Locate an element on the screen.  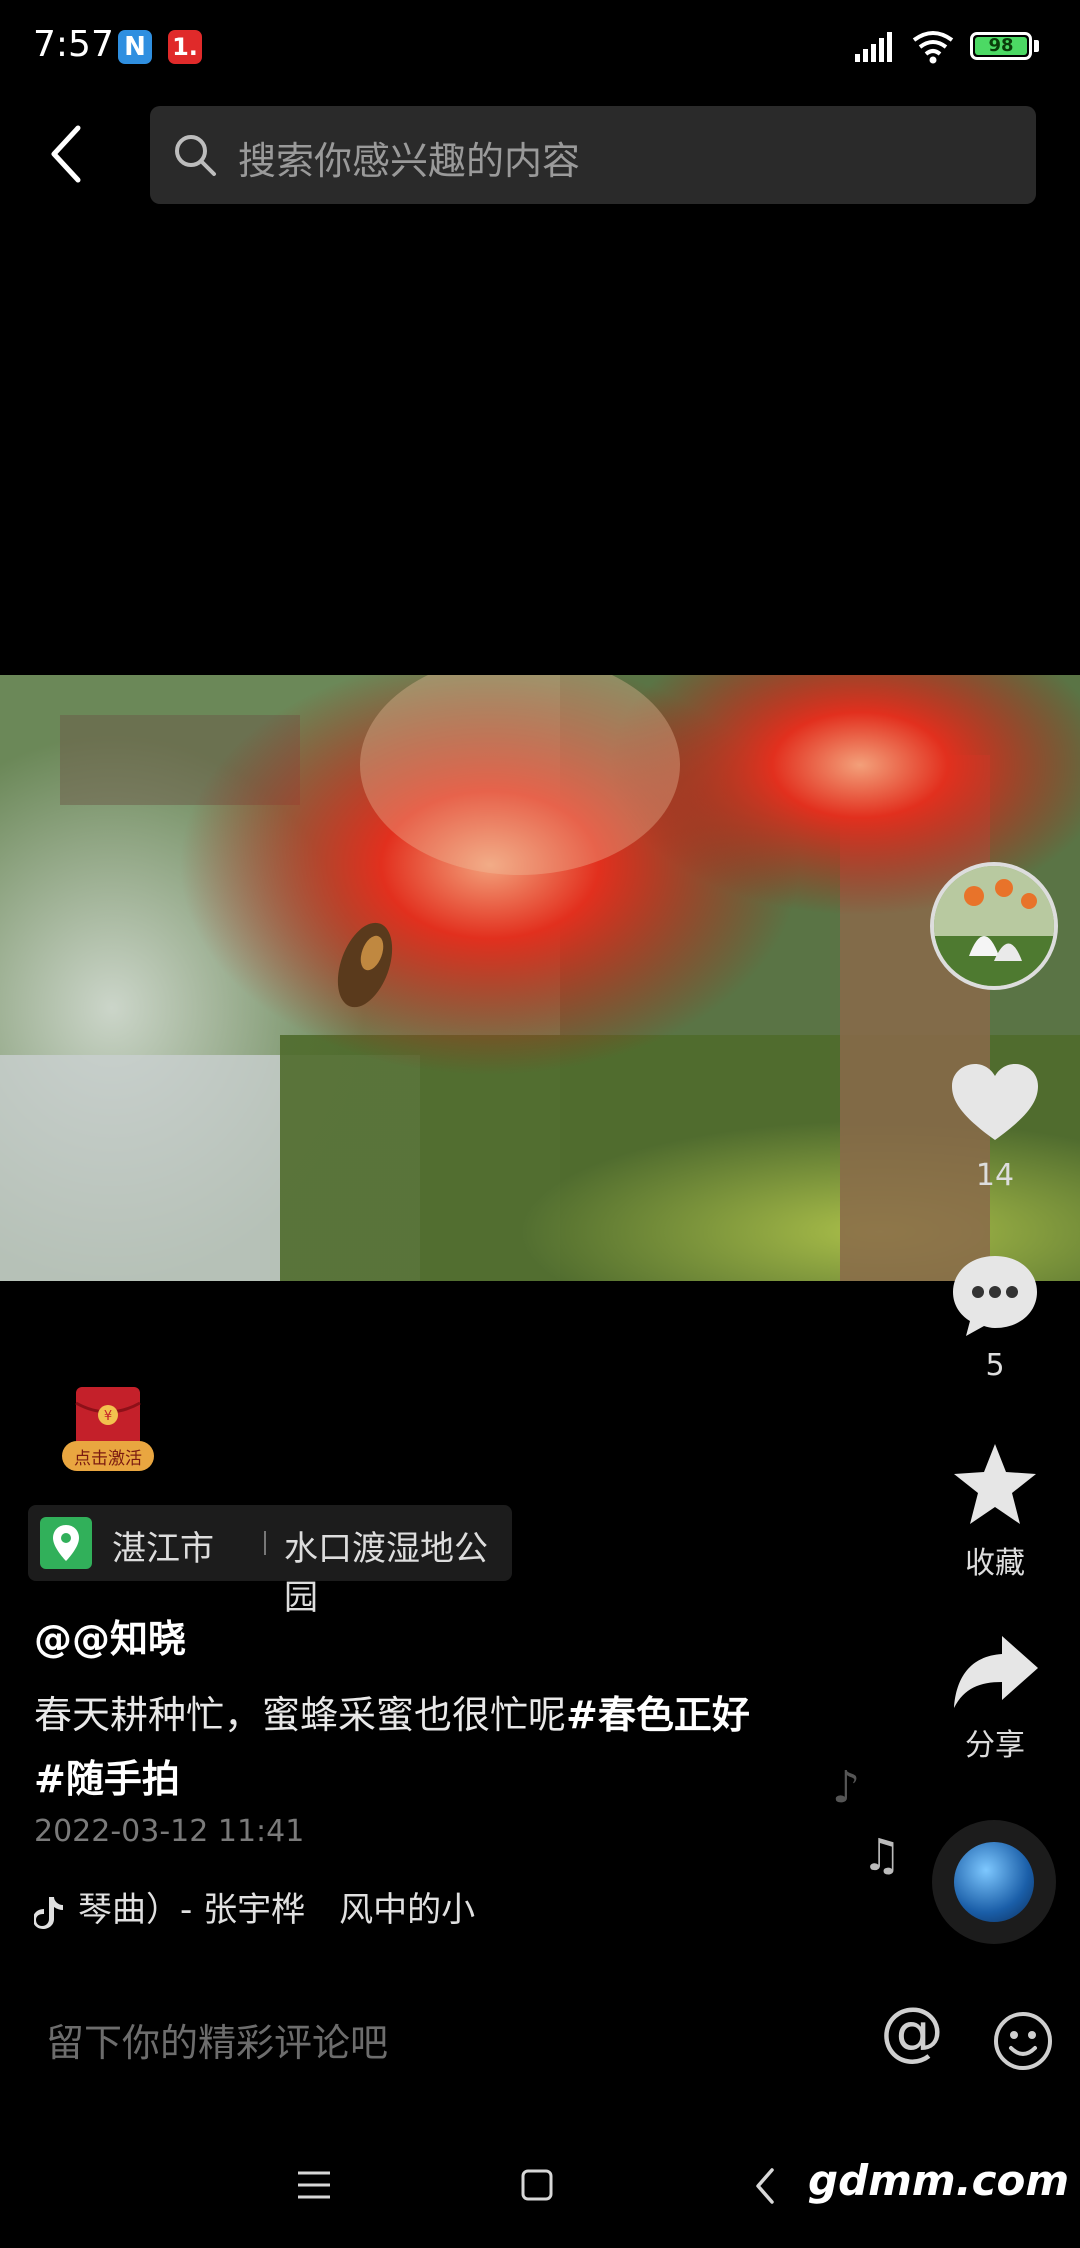
status-time: 7:57 is located at coordinates (73, 44).